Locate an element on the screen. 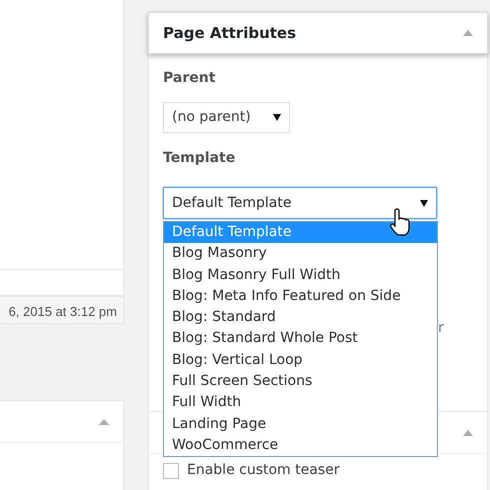 This screenshot has width=490, height=490. template-label: Template is located at coordinates (199, 158).